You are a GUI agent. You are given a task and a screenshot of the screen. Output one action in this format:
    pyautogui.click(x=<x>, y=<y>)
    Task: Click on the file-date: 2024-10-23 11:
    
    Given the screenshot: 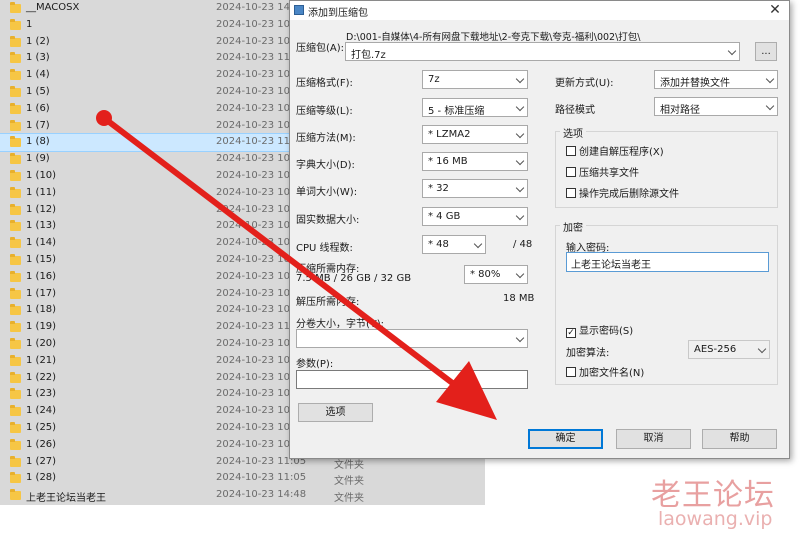 What is the action you would take?
    pyautogui.click(x=255, y=327)
    